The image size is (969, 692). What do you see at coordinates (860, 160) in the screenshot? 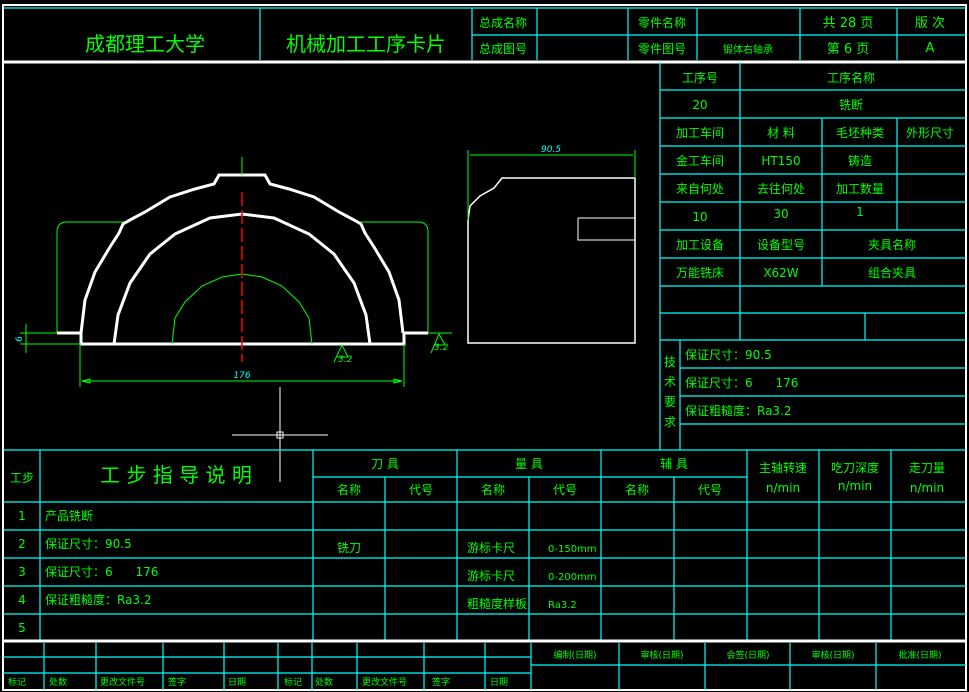
I see `blank-type: 铸造` at bounding box center [860, 160].